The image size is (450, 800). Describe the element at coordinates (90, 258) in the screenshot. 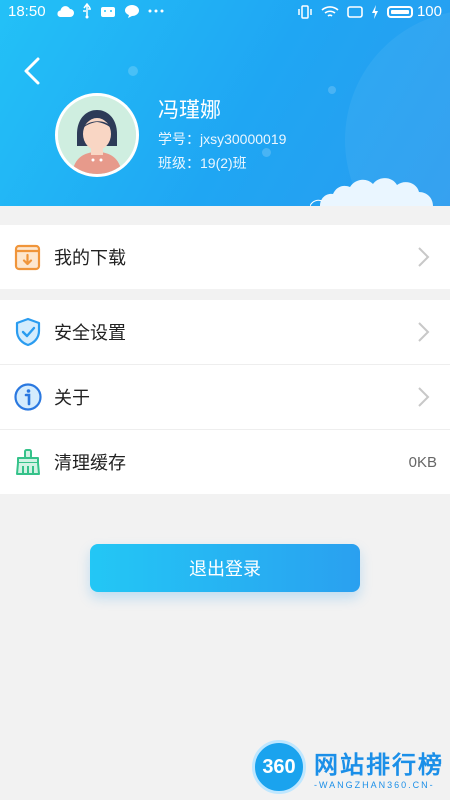

I see `menu-item-label: 我的下载` at that location.